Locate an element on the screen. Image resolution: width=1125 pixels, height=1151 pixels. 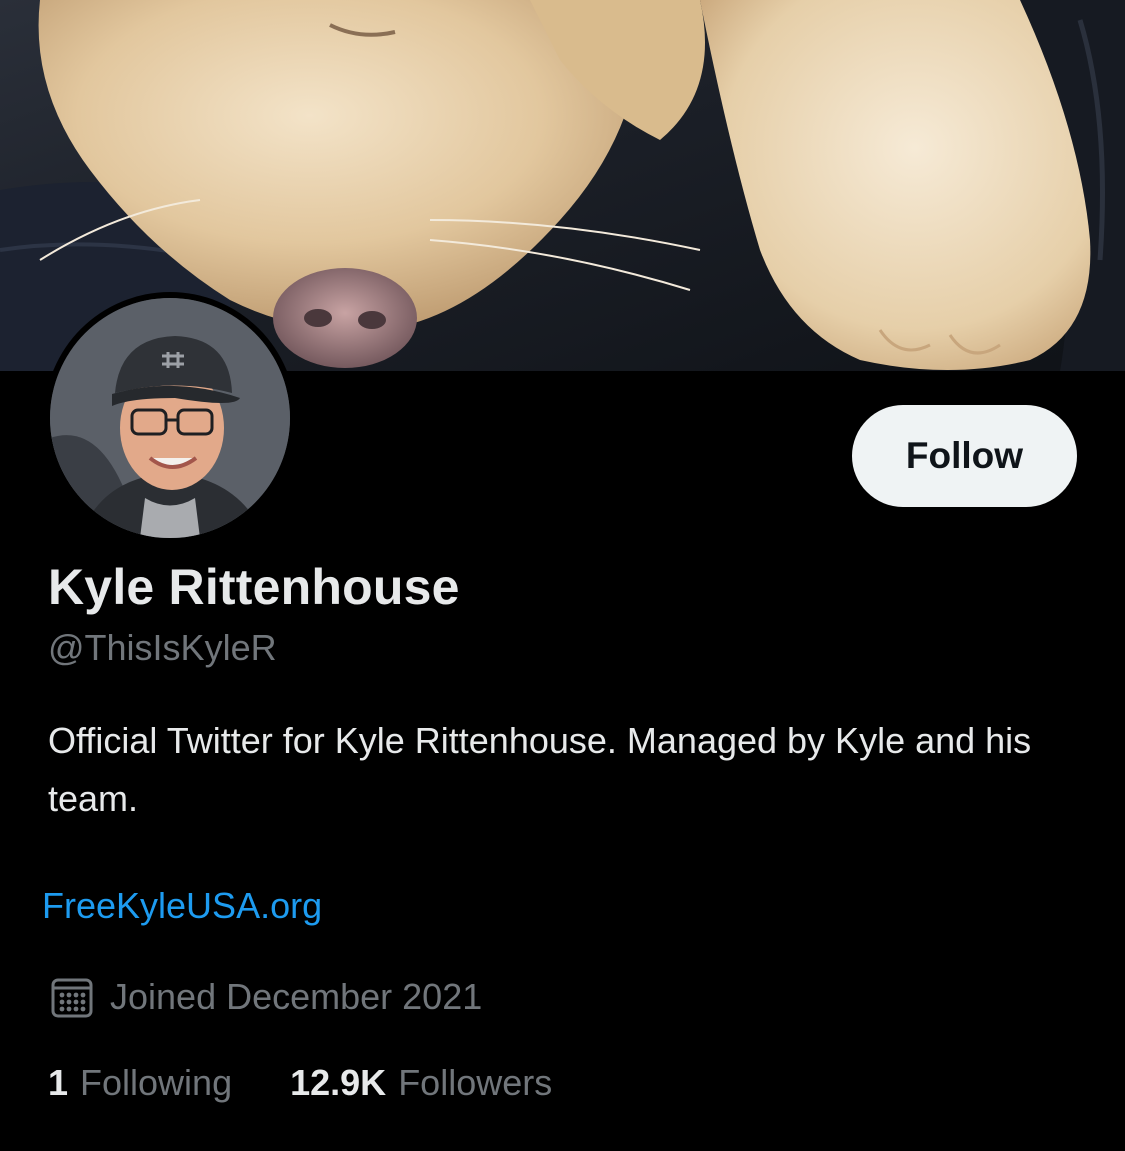
followers-link: 12.9K Followers is located at coordinates (421, 1083).